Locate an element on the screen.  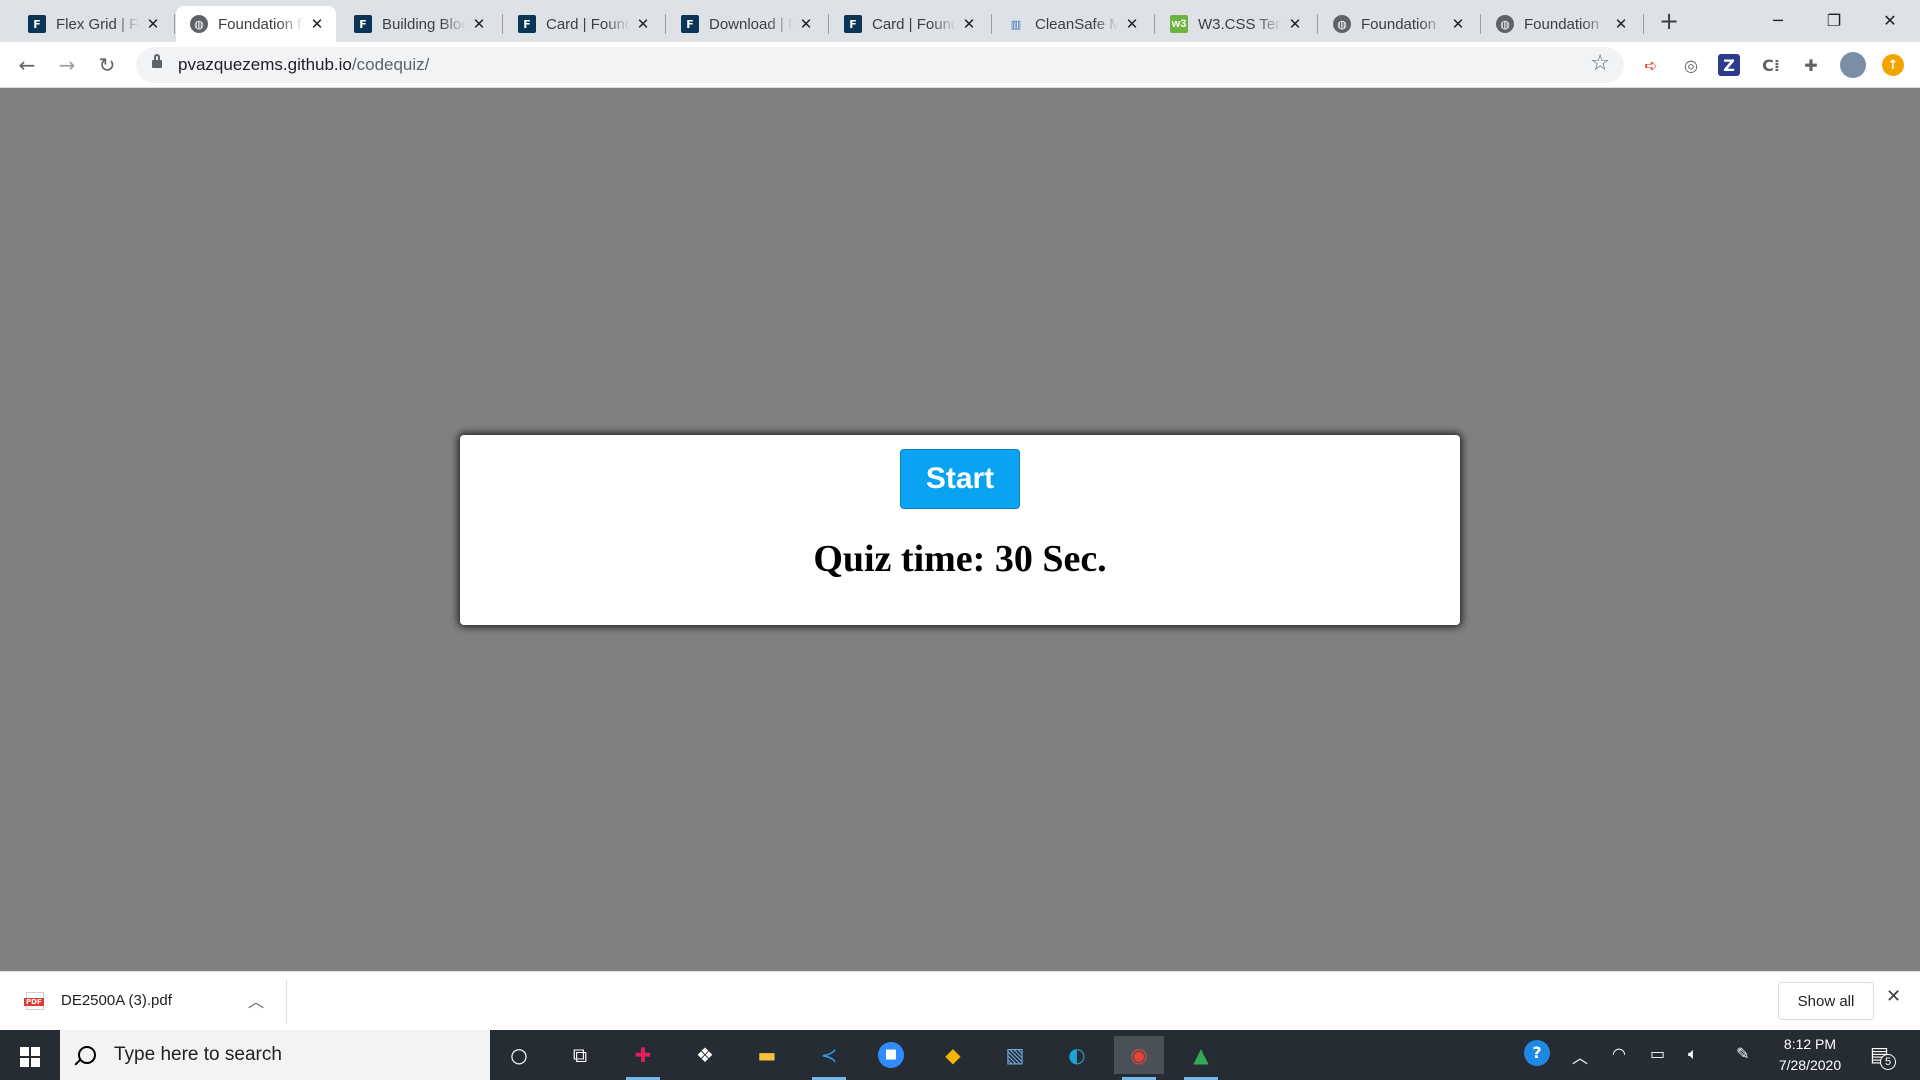
taskbar-search-box: Type here to search is located at coordinates (275, 1055).